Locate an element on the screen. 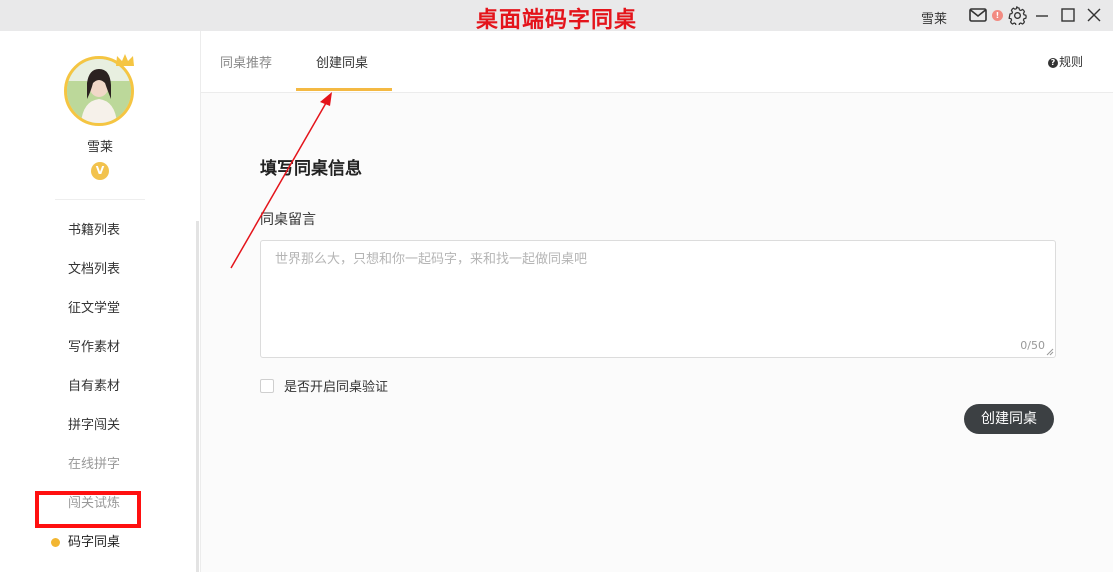 This screenshot has width=1113, height=572. sidebar-item-doc-list: 文档列表 is located at coordinates (98, 269).